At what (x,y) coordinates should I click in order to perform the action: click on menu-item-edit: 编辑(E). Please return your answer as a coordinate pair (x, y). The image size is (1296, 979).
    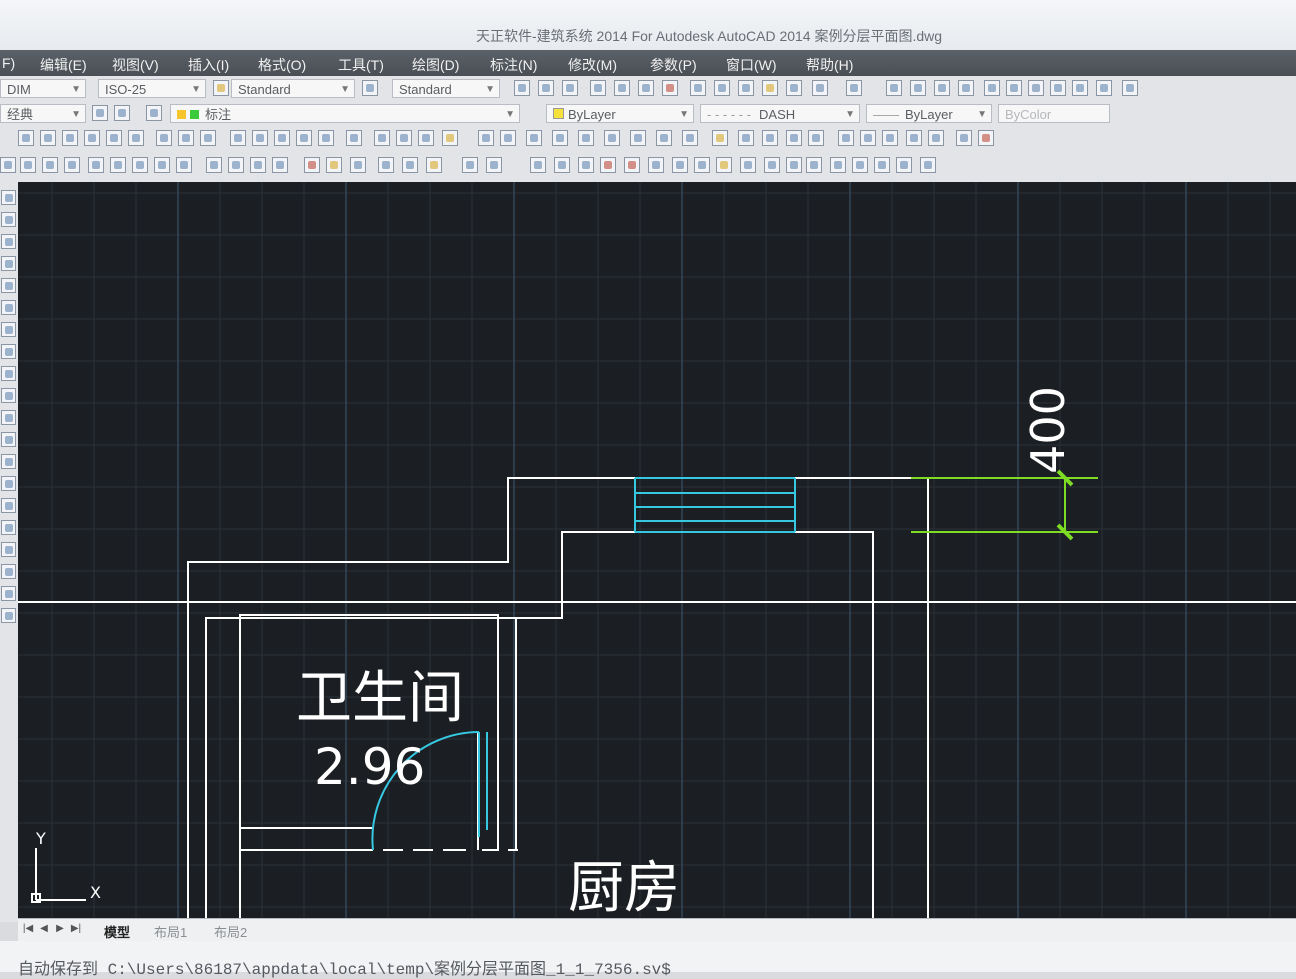
    Looking at the image, I should click on (63, 65).